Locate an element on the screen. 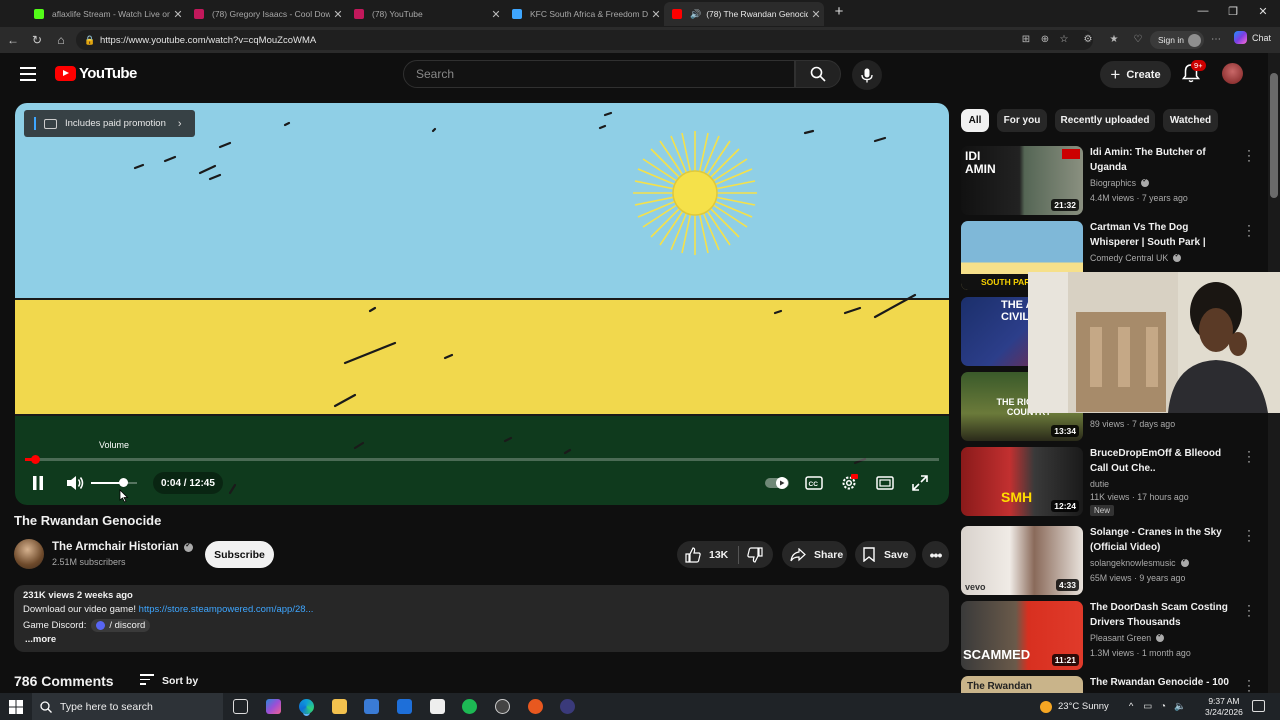  volume-slider is located at coordinates (114, 482).